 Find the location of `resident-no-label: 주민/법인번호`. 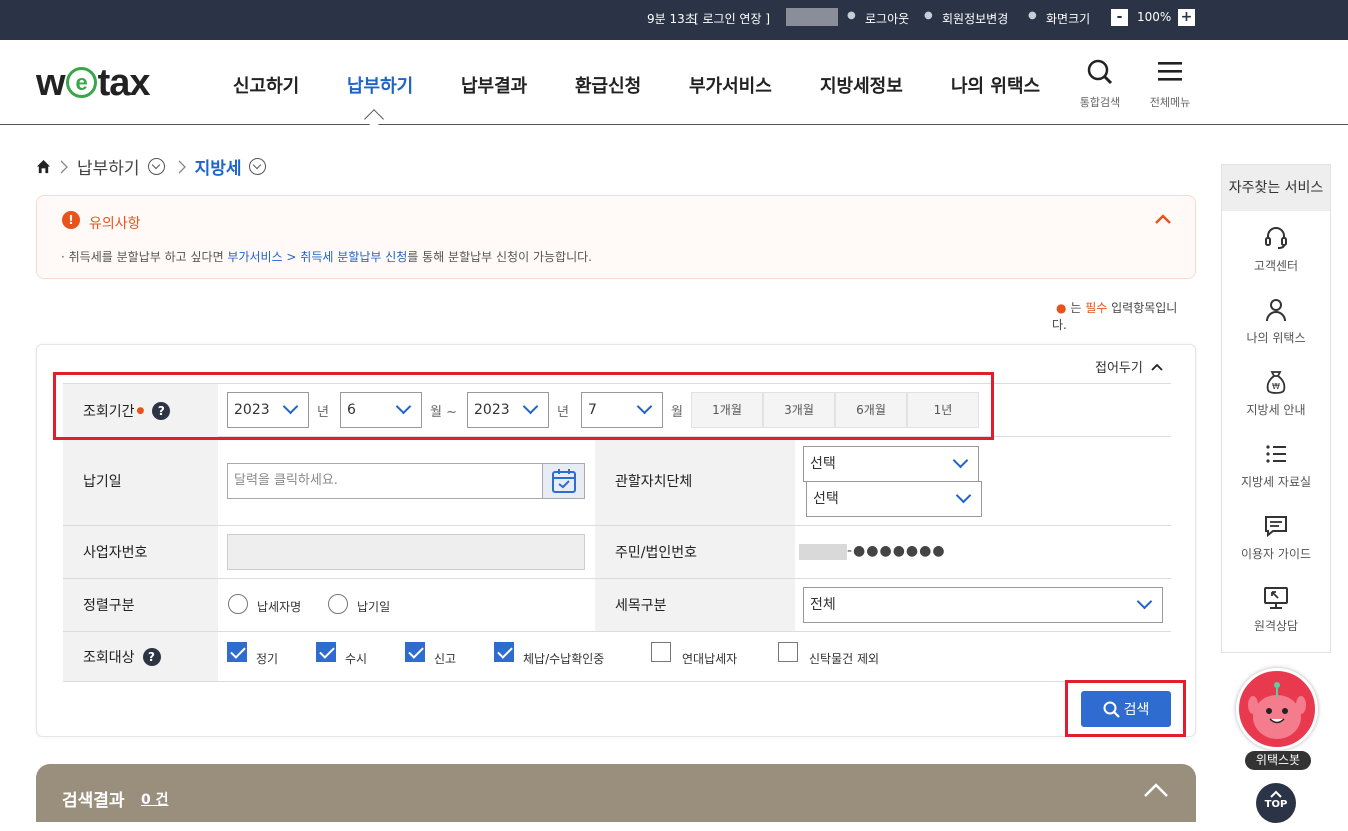

resident-no-label: 주민/법인번호 is located at coordinates (695, 552).